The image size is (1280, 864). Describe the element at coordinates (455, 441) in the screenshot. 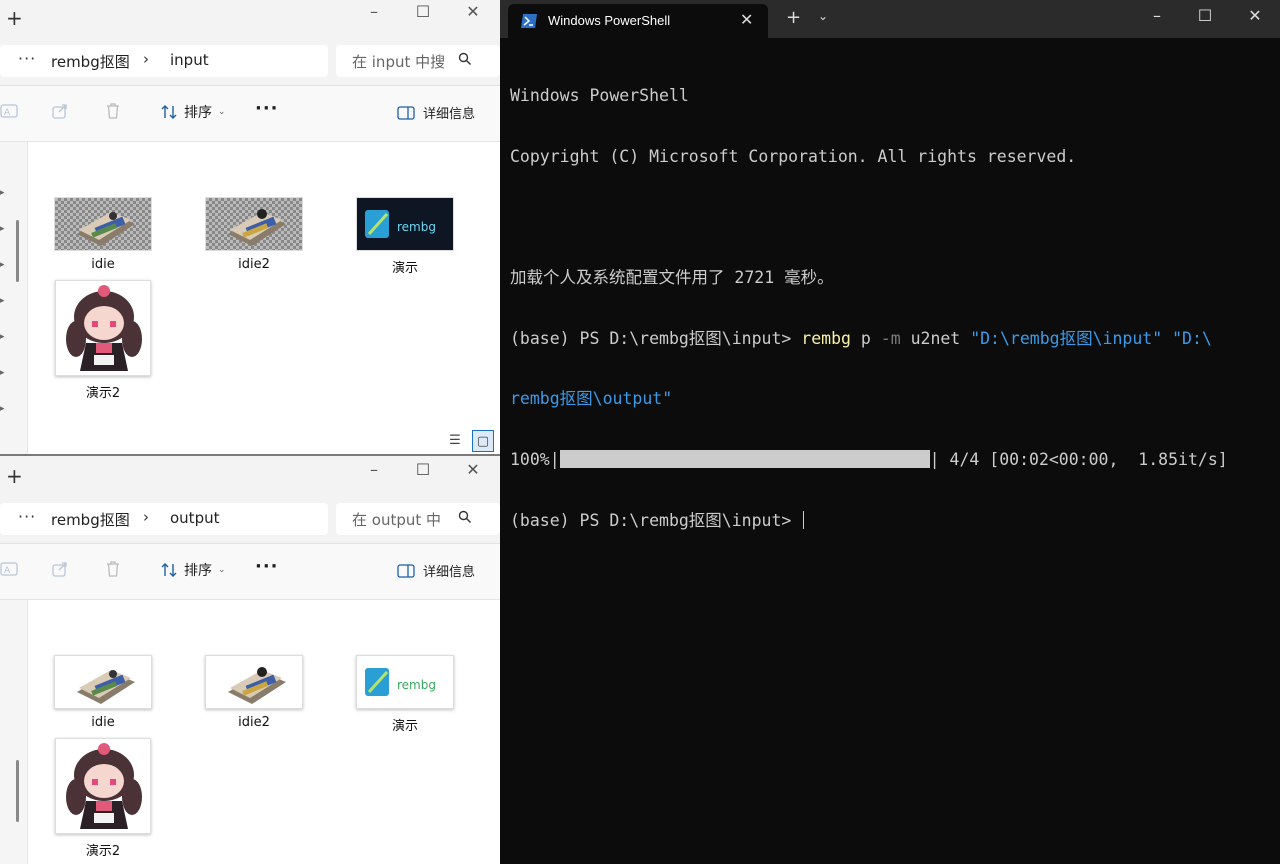

I see `details-view-icon: ☰` at that location.